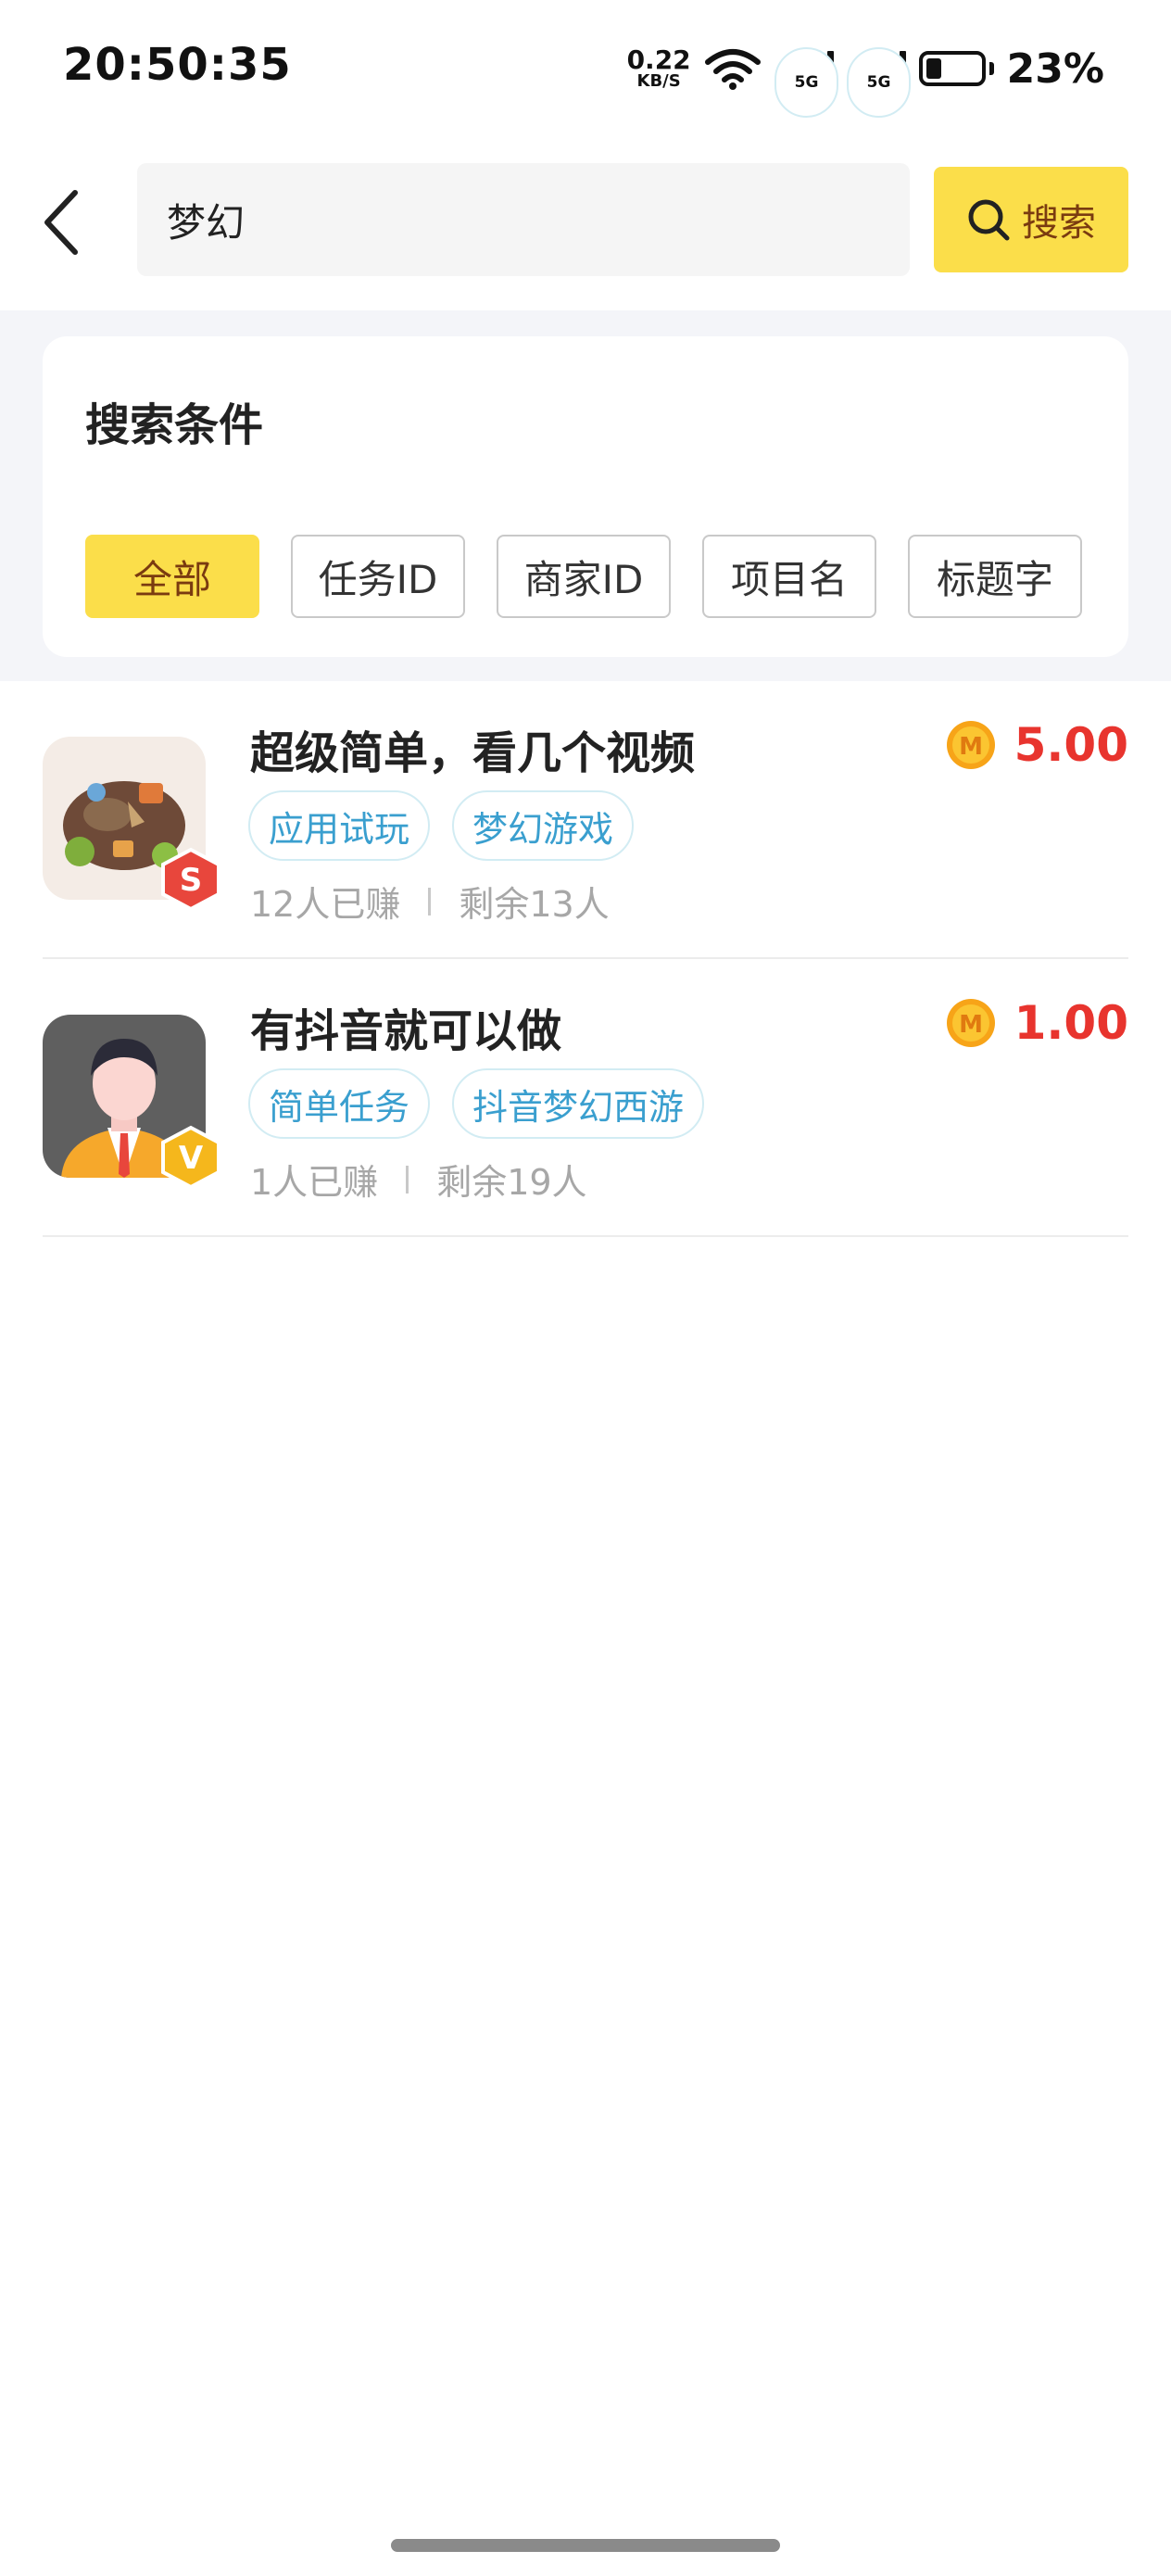 The height and width of the screenshot is (2576, 1171). I want to click on earned-count: 12人已赚, so click(326, 904).